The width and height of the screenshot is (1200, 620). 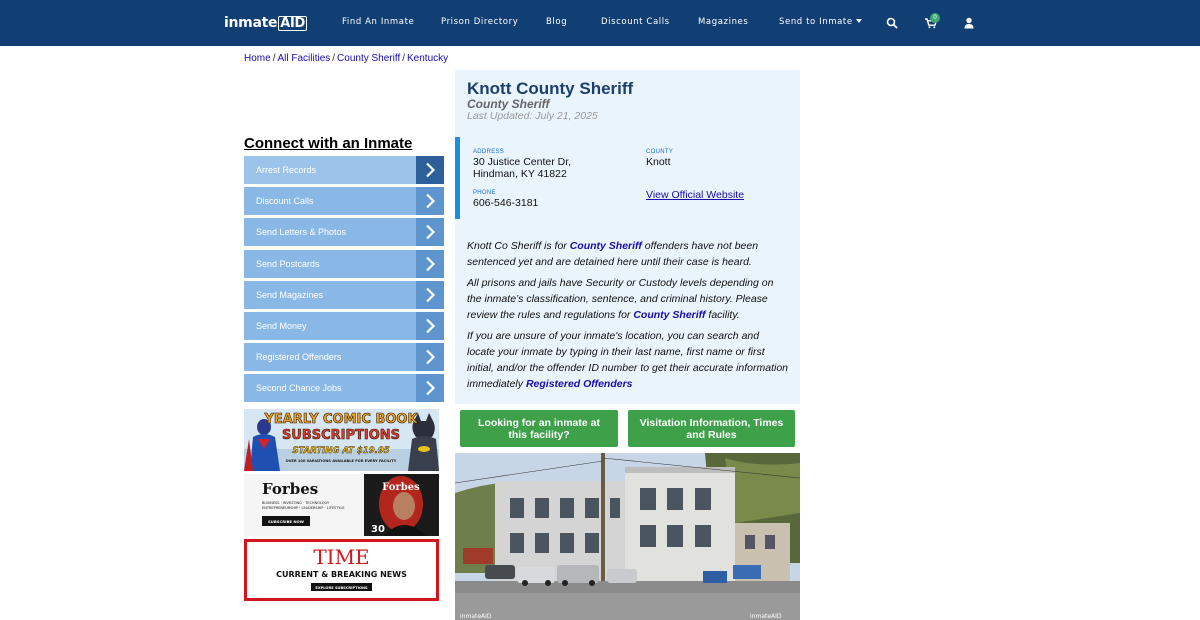 What do you see at coordinates (292, 23) in the screenshot?
I see `logo-aid-badge: AID` at bounding box center [292, 23].